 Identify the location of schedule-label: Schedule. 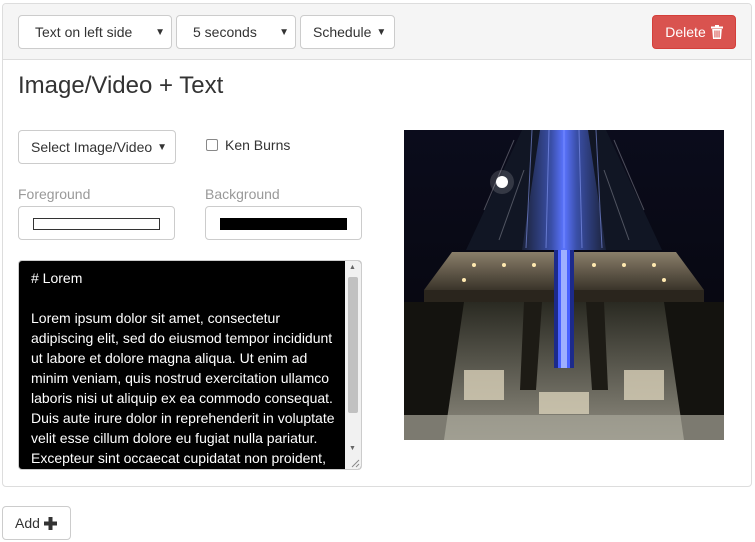
(342, 32).